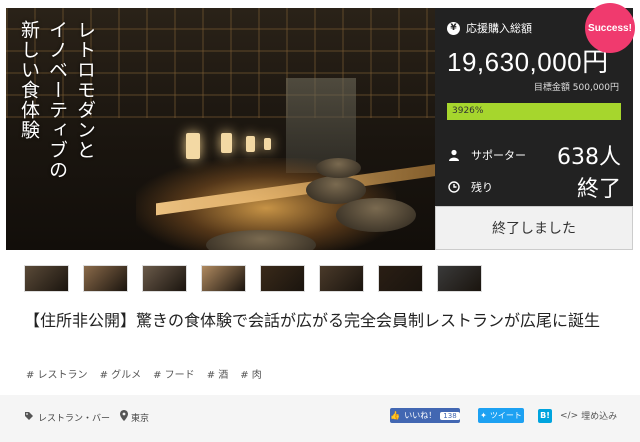 The image size is (640, 442). I want to click on tagline-line-1: レトロモダンと, so click(85, 90).